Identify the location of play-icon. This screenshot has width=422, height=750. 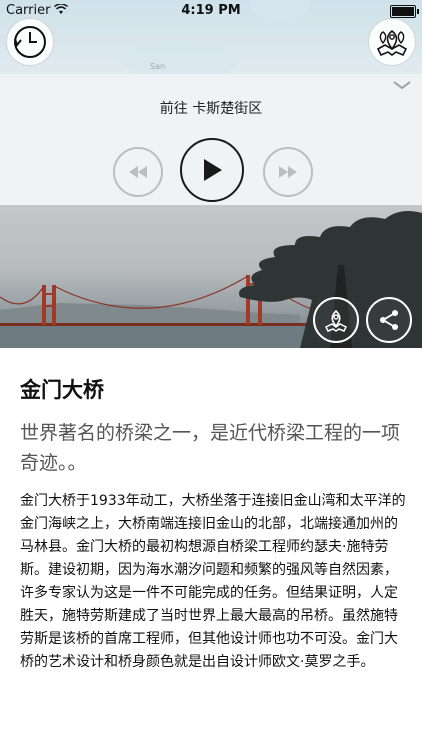
(213, 170).